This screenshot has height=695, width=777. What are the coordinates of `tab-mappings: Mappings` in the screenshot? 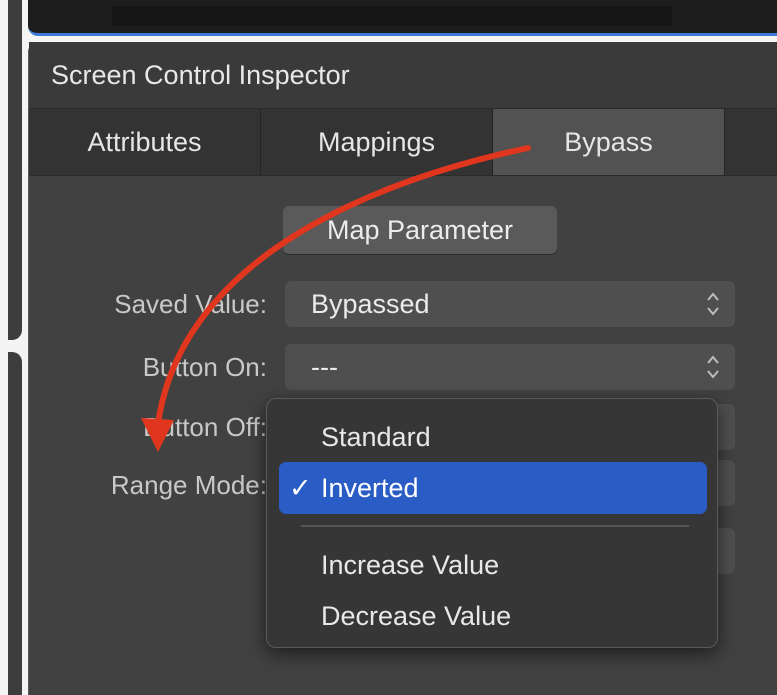 It's located at (377, 142).